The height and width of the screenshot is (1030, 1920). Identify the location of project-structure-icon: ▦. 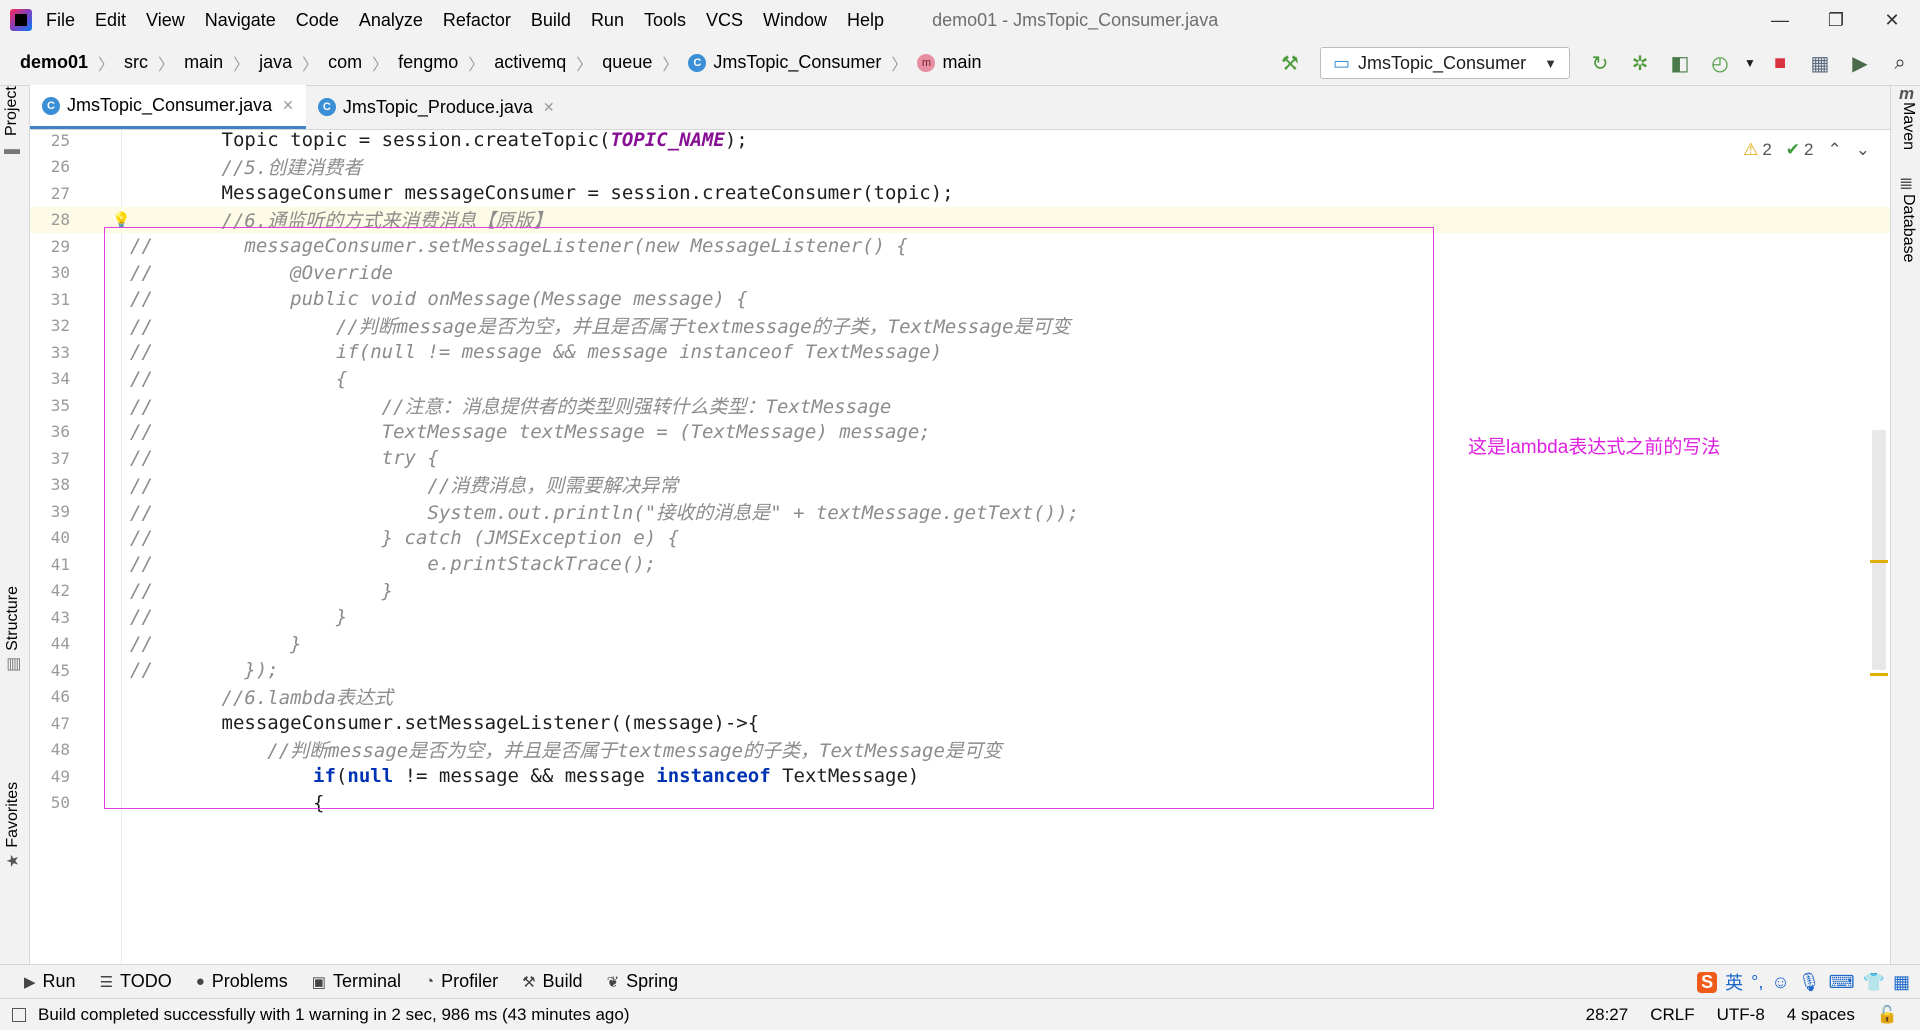
(1820, 63).